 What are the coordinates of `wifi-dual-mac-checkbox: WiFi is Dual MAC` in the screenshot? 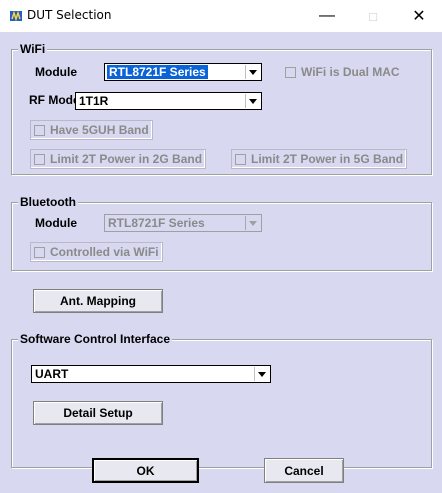 It's located at (341, 72).